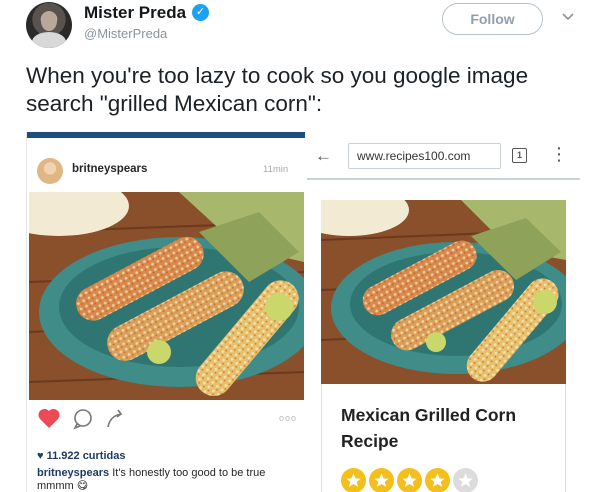 This screenshot has width=600, height=492. Describe the element at coordinates (465, 480) in the screenshot. I see `star-empty-icon` at that location.